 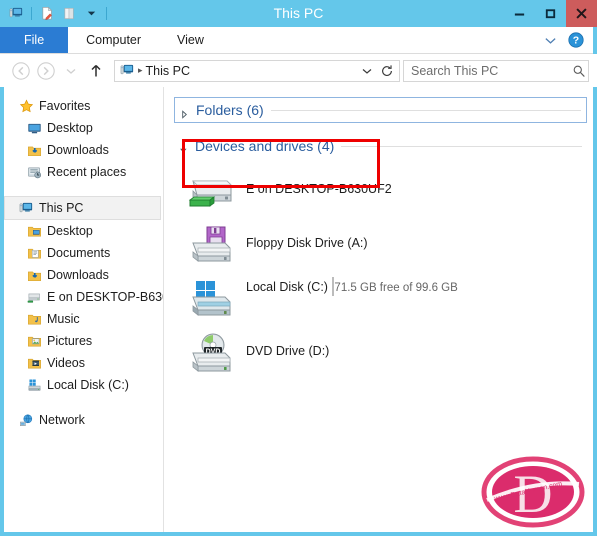 What do you see at coordinates (184, 112) in the screenshot?
I see `chevron-right-icon` at bounding box center [184, 112].